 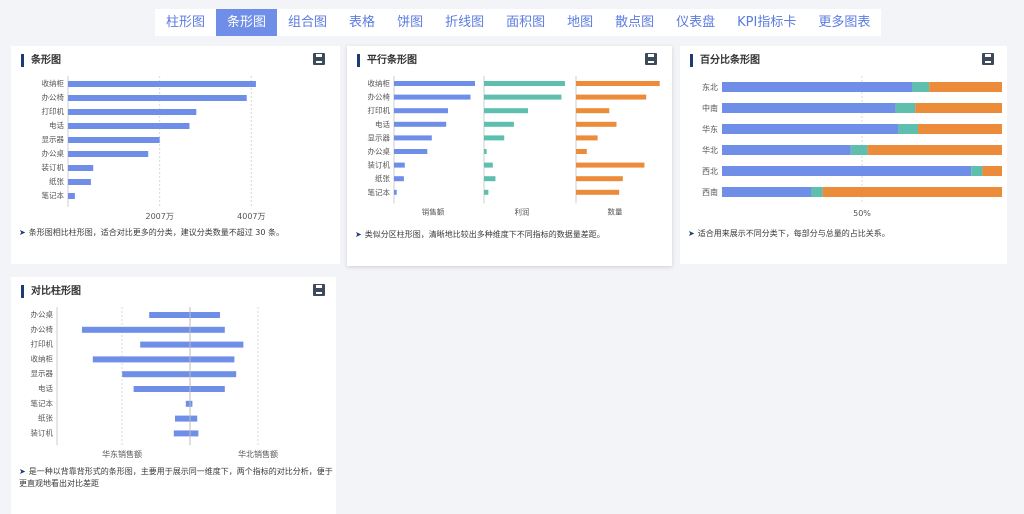 I want to click on tab-9: 仪表盘, so click(x=695, y=22).